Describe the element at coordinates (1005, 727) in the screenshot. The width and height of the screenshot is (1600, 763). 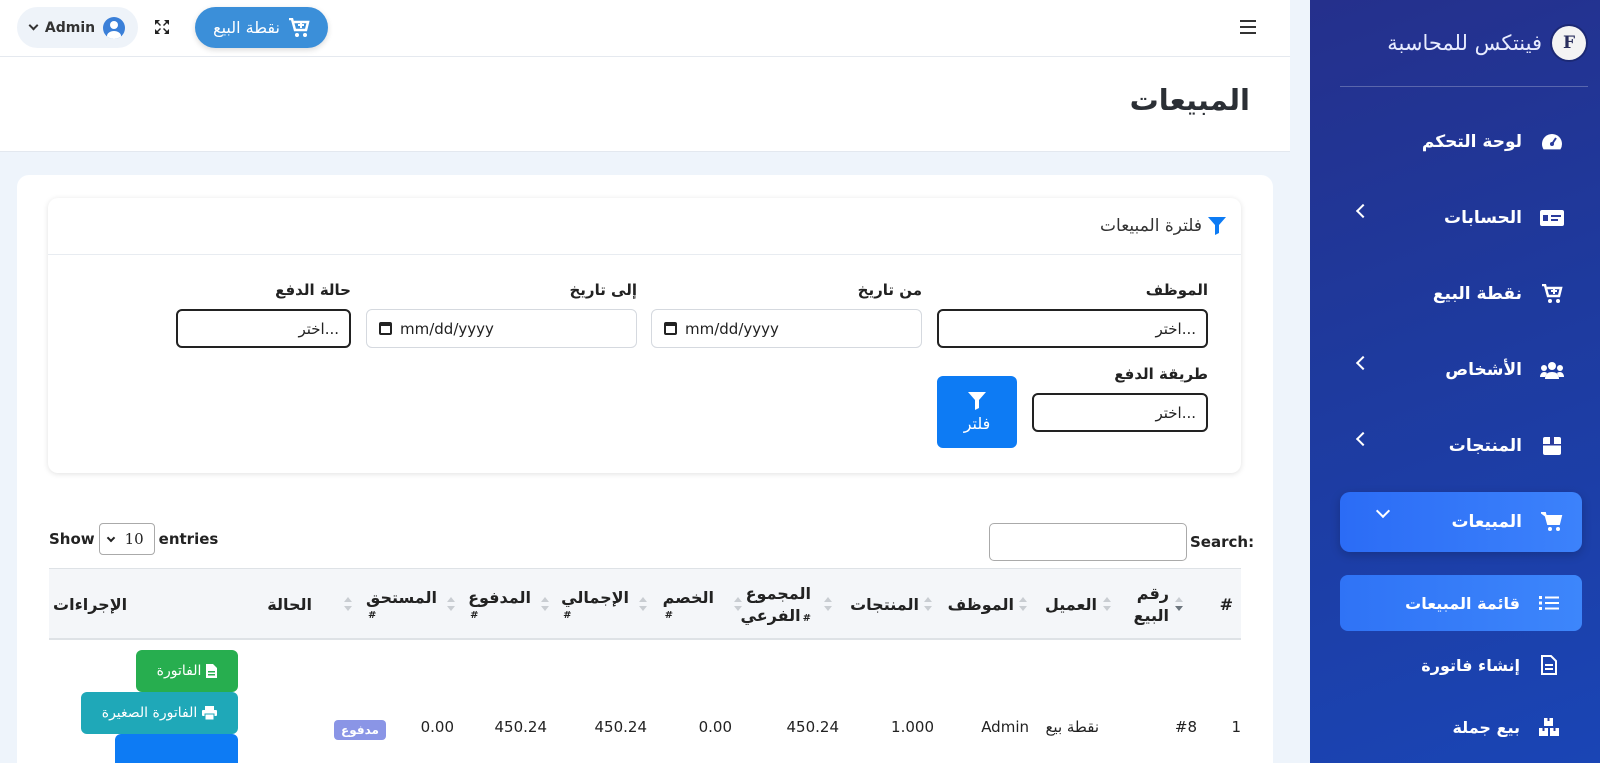
I see `cell-employee: Admin` at that location.